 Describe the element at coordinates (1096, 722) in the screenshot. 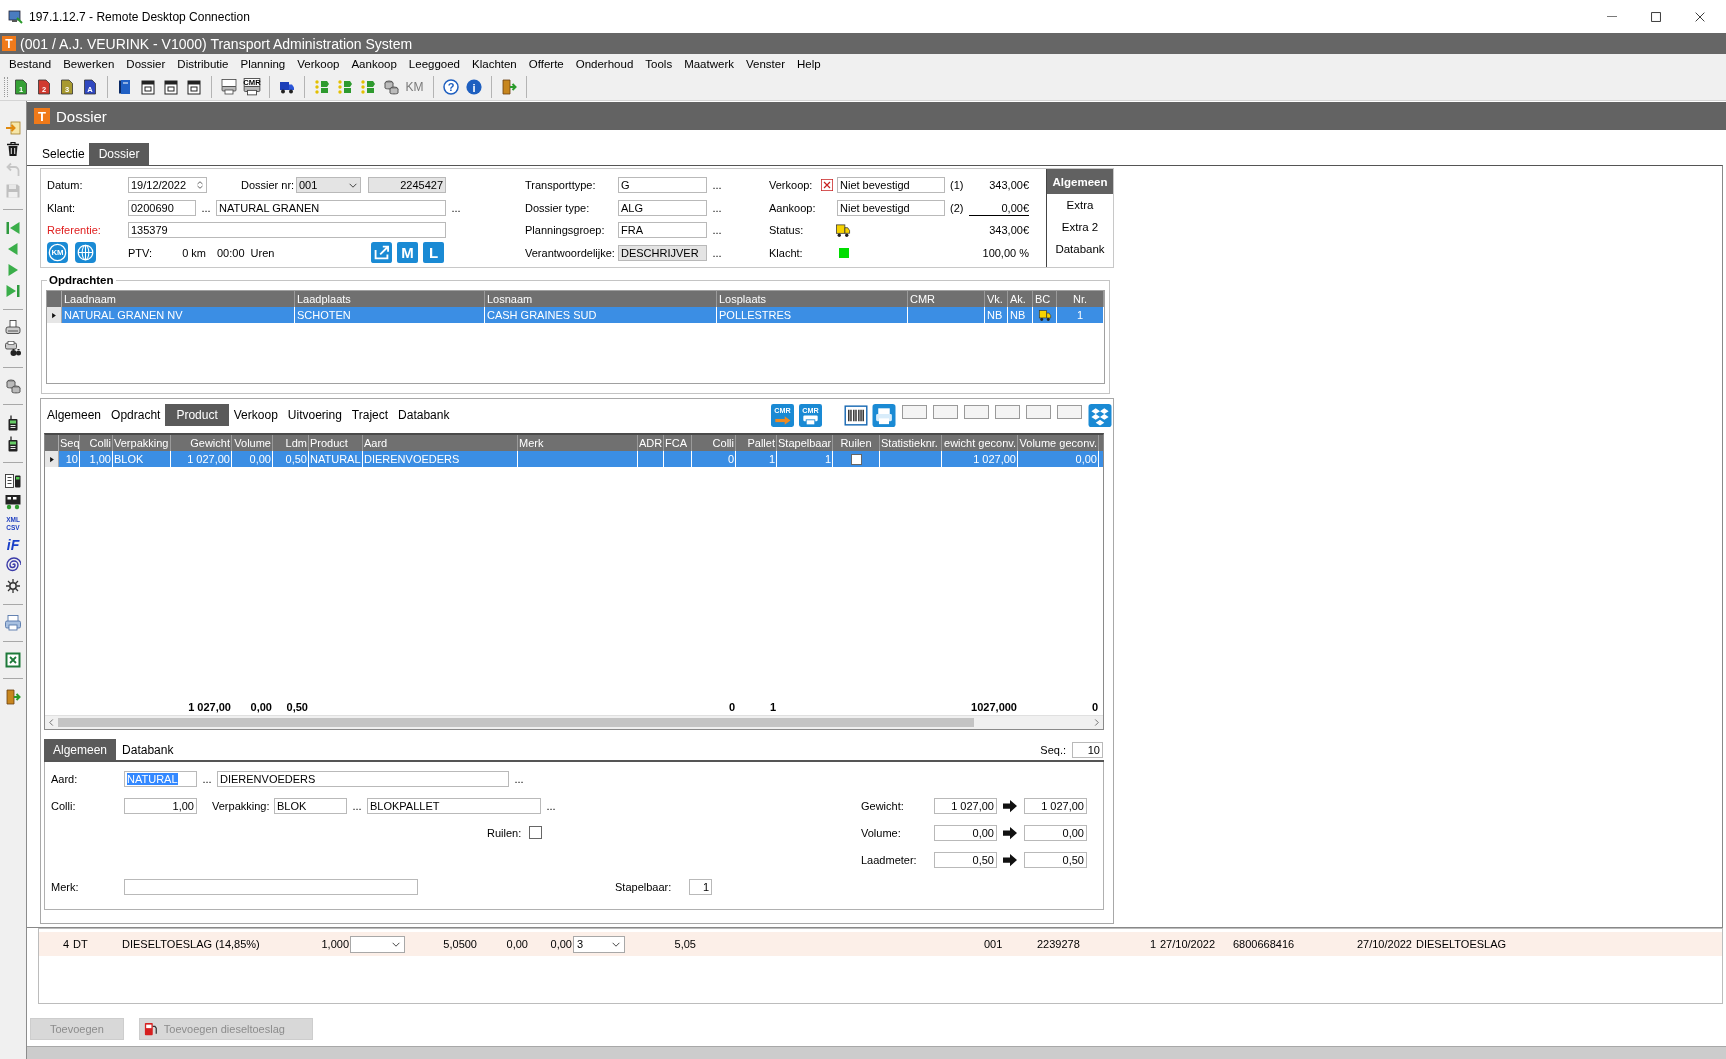

I see `scroll-right-icon` at that location.